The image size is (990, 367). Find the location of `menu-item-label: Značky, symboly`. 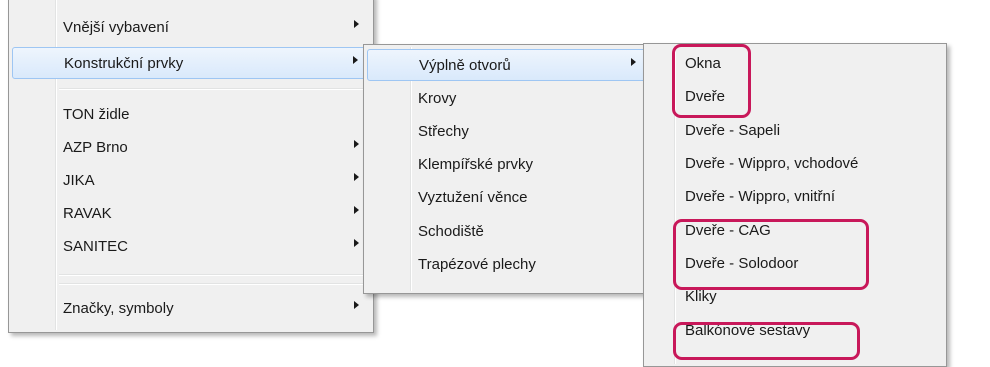

menu-item-label: Značky, symboly is located at coordinates (118, 308).